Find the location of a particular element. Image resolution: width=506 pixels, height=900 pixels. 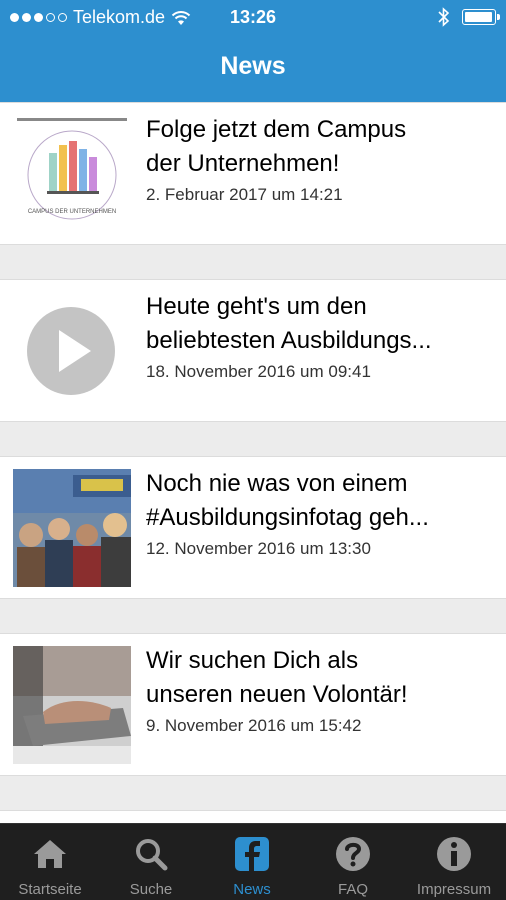

app-header: Telekom.de 13:26 News is located at coordinates (253, 51).